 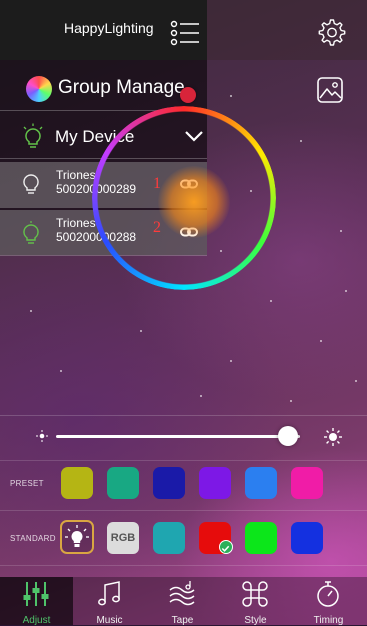 I want to click on sun-large-icon, so click(x=333, y=437).